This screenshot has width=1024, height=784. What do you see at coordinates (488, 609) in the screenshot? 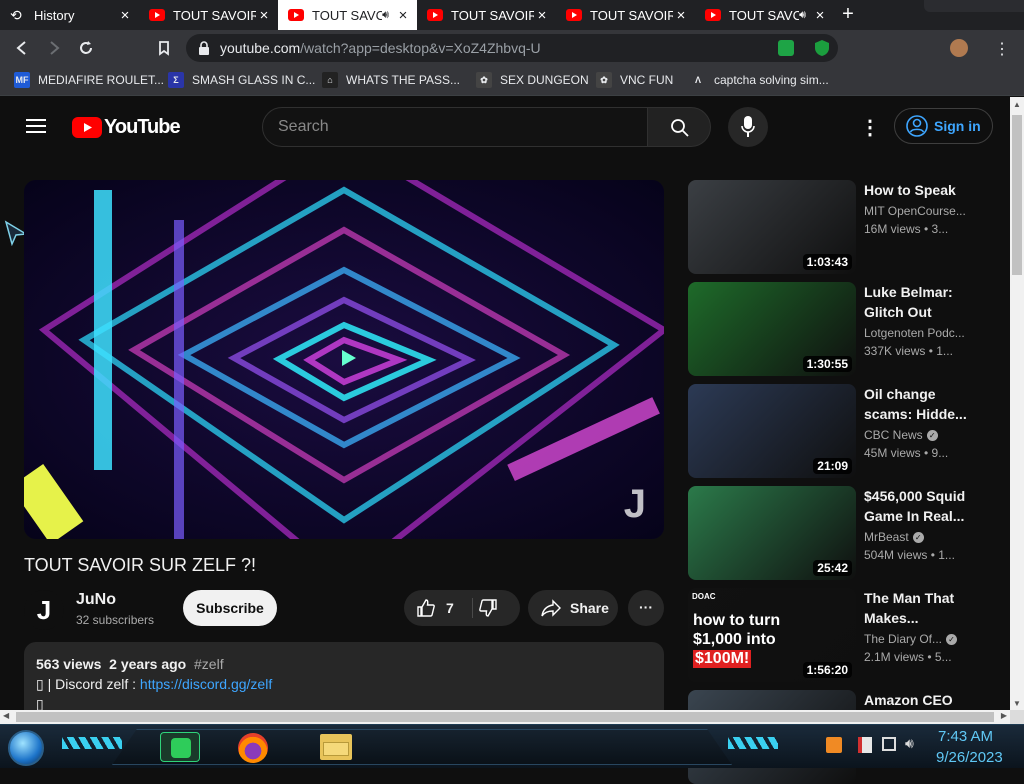
I see `dislike-button` at bounding box center [488, 609].